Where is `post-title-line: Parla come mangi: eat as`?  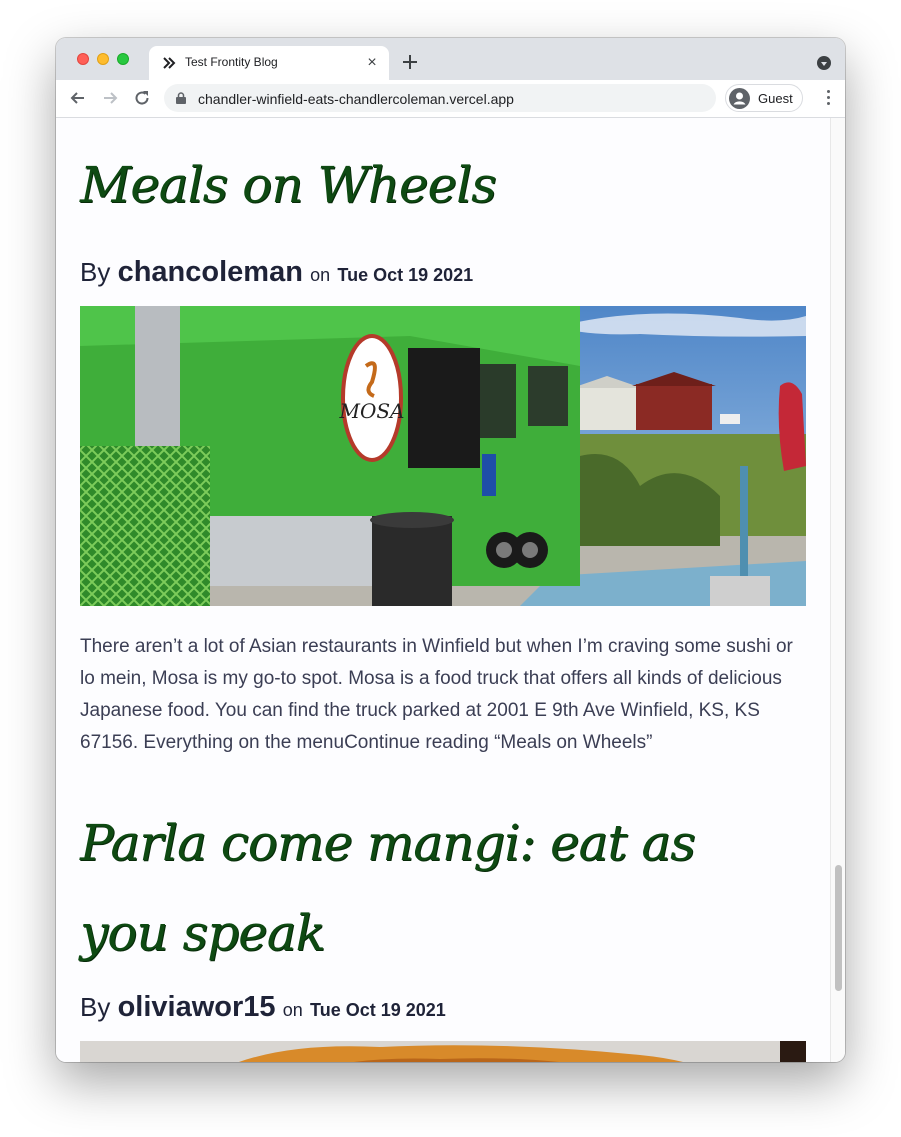
post-title-line: Parla come mangi: eat as is located at coordinates (388, 843).